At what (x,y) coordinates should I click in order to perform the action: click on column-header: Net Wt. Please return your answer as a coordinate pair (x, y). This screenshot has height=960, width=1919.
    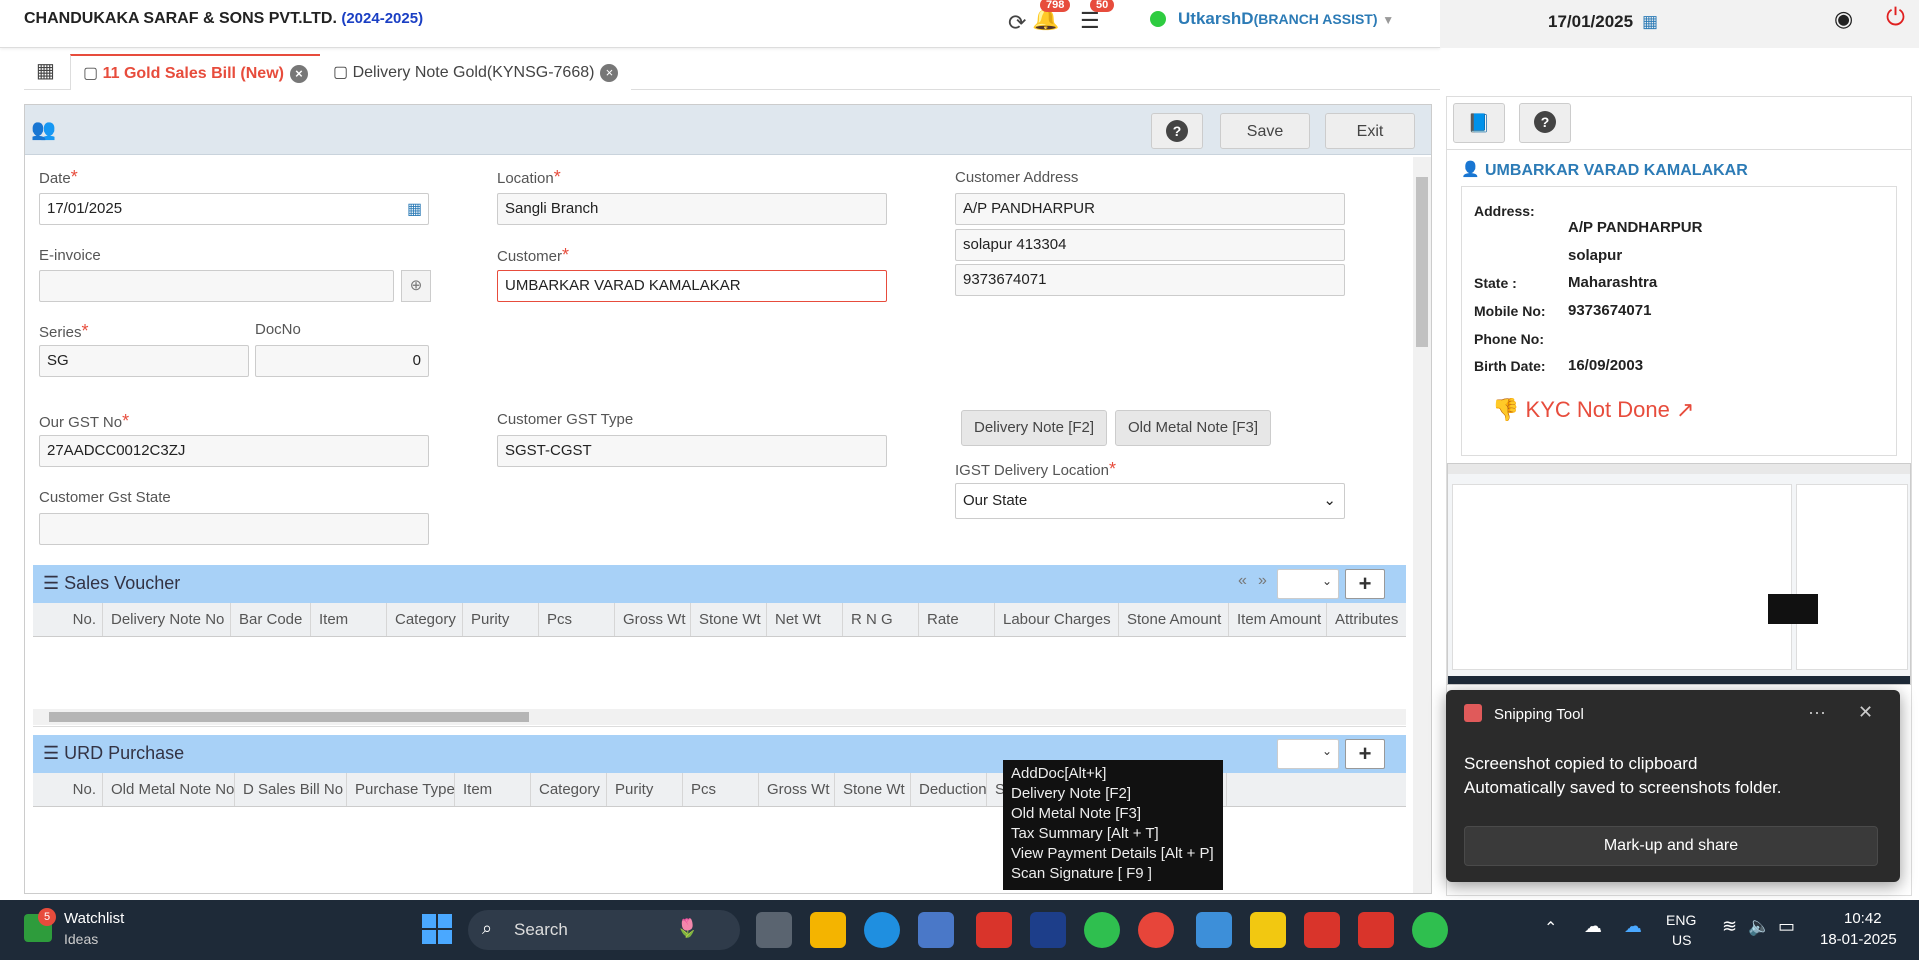
    Looking at the image, I should click on (805, 619).